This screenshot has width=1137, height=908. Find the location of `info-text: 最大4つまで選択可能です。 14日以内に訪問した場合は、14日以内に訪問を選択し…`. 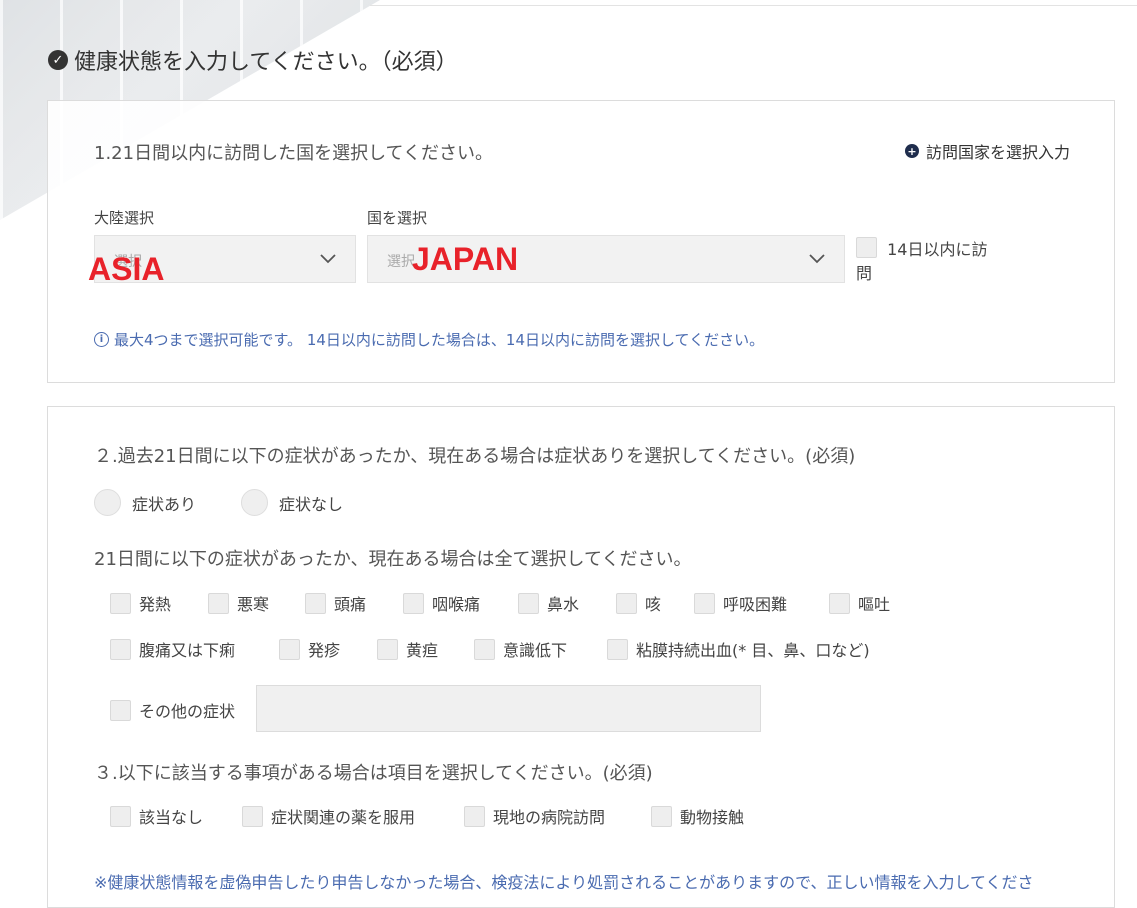

info-text: 最大4つまで選択可能です。 14日以内に訪問した場合は、14日以内に訪問を選択し… is located at coordinates (439, 340).